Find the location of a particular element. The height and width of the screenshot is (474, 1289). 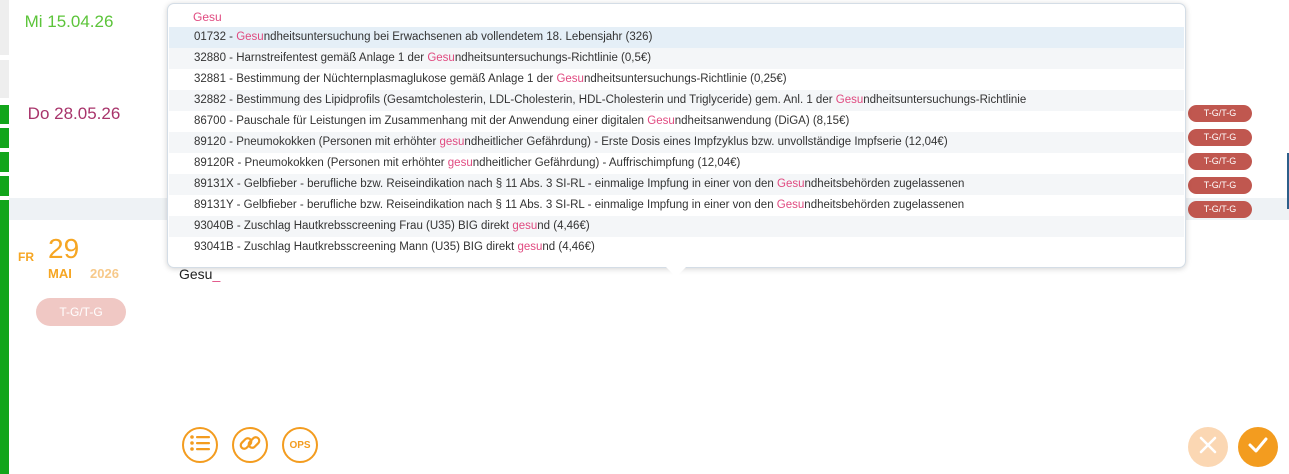

history-date: Do 28.05.26 is located at coordinates (74, 113).